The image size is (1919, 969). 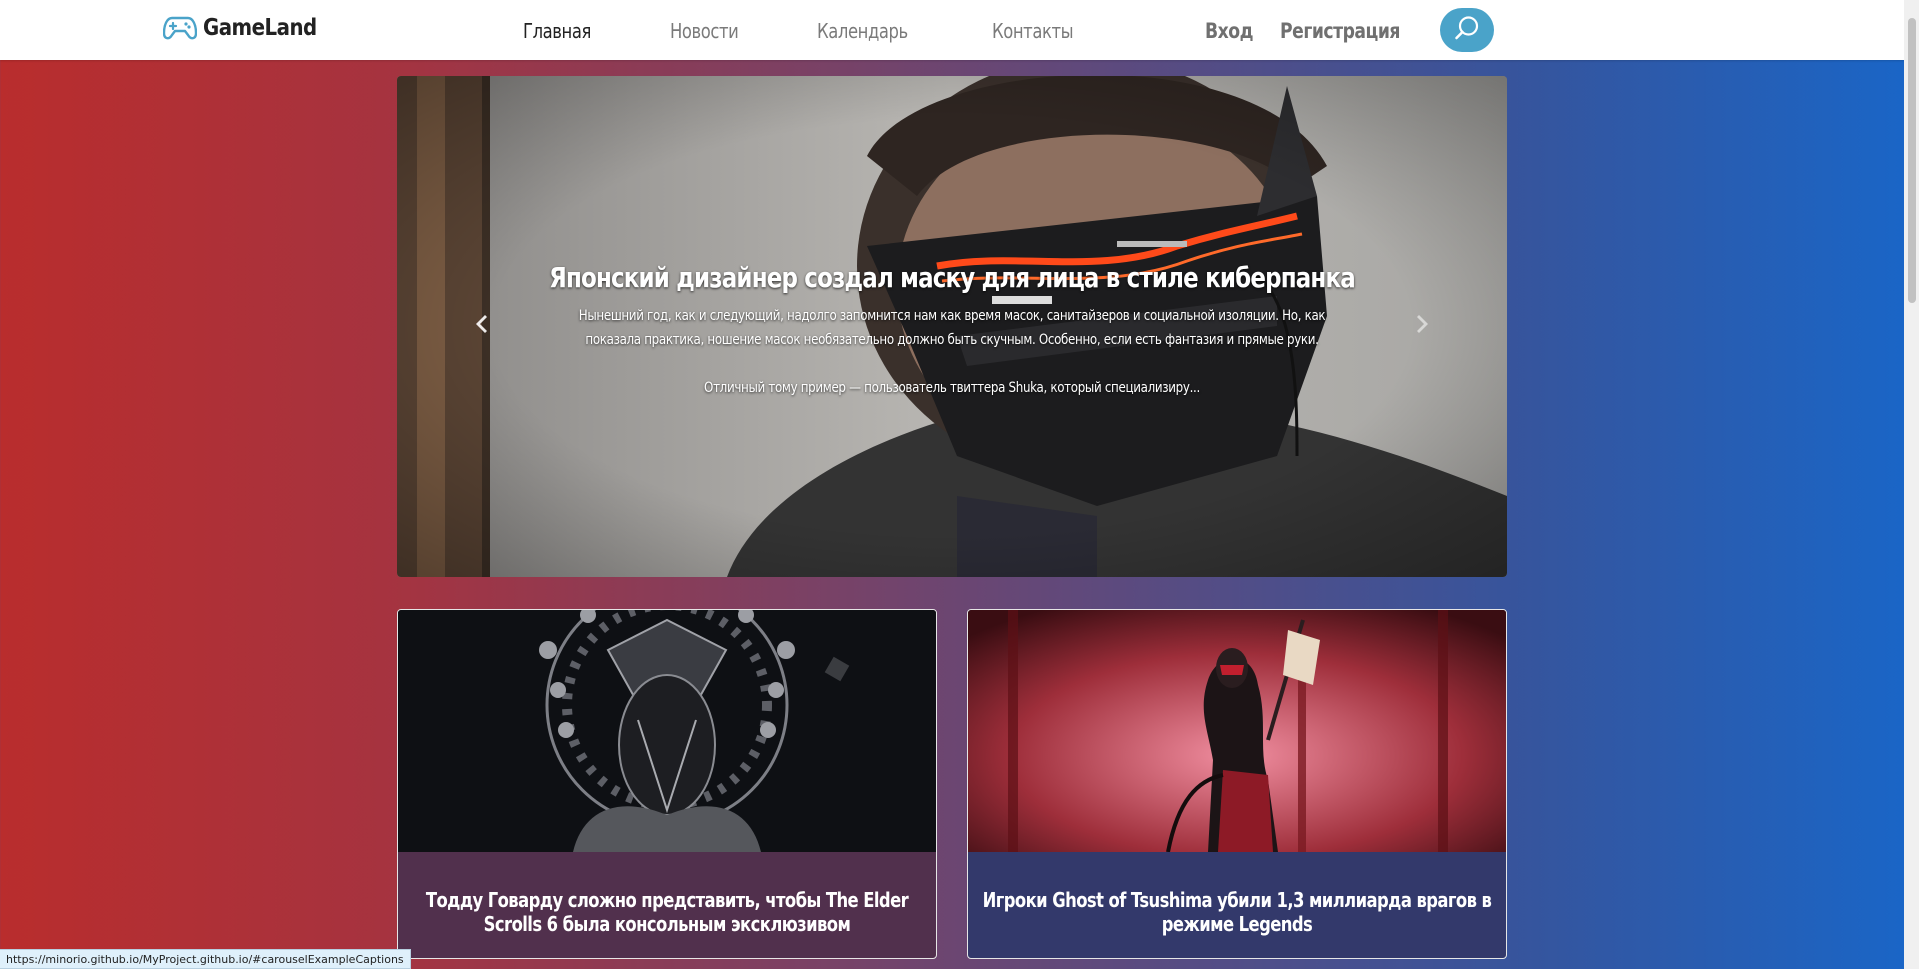 What do you see at coordinates (1229, 31) in the screenshot?
I see `login-link-label: Вход` at bounding box center [1229, 31].